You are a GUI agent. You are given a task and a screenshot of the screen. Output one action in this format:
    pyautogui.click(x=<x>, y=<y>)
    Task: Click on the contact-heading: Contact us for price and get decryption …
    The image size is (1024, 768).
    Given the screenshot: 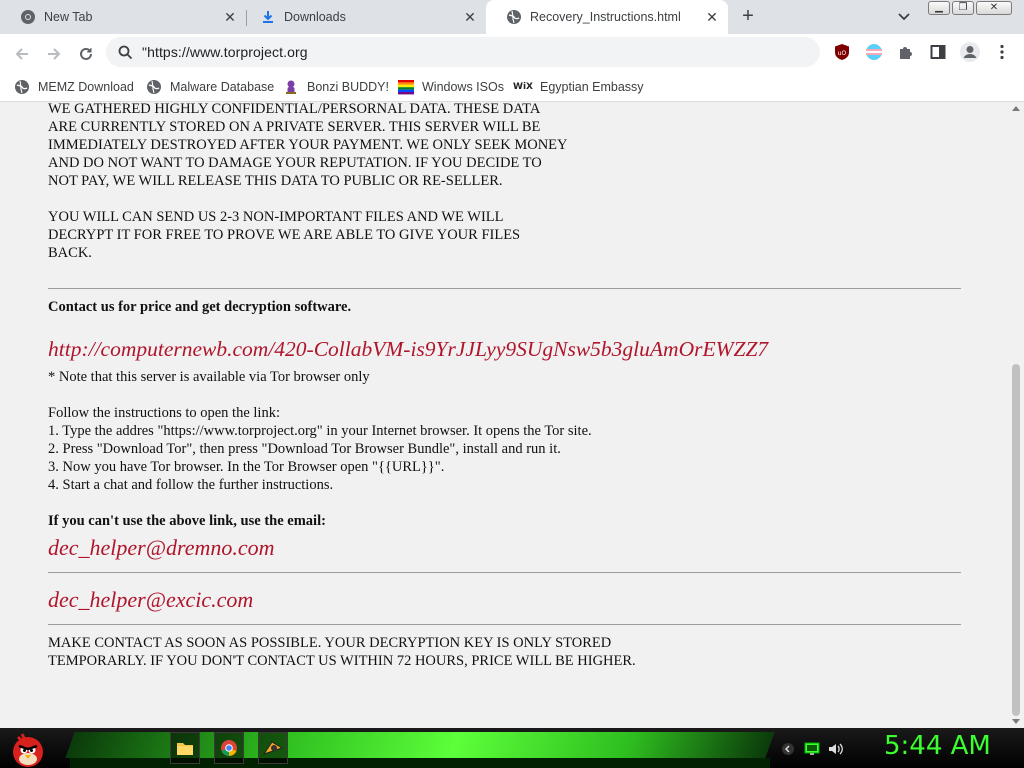 What is the action you would take?
    pyautogui.click(x=200, y=307)
    